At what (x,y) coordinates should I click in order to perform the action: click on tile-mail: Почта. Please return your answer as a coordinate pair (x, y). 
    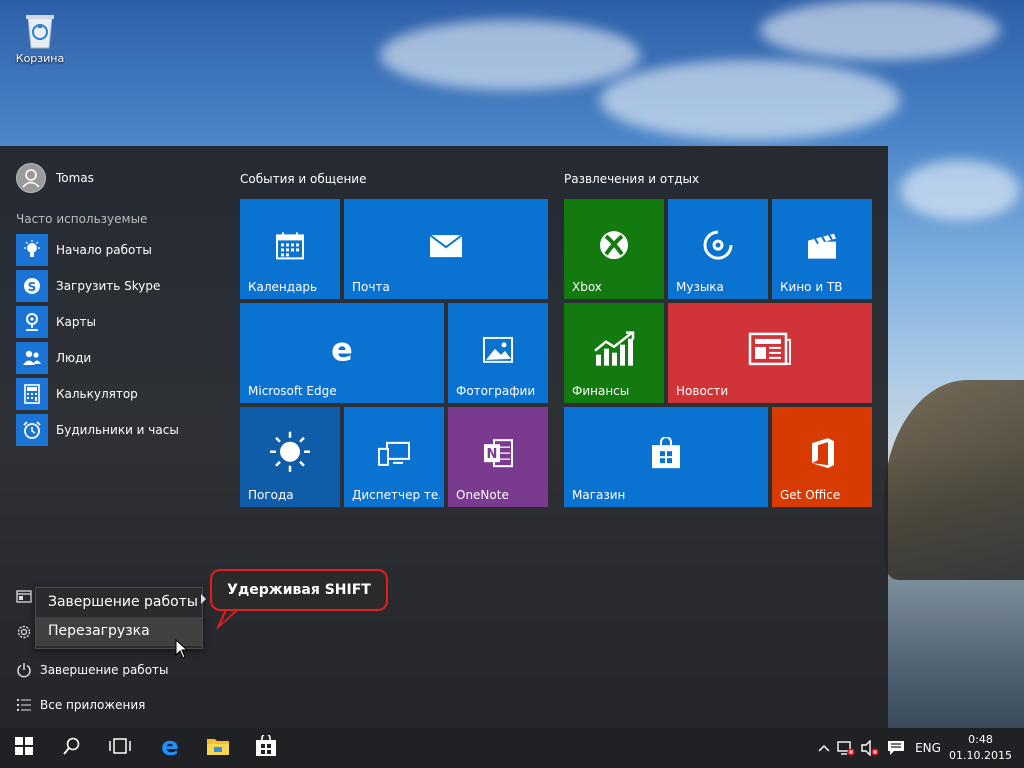
    Looking at the image, I should click on (446, 249).